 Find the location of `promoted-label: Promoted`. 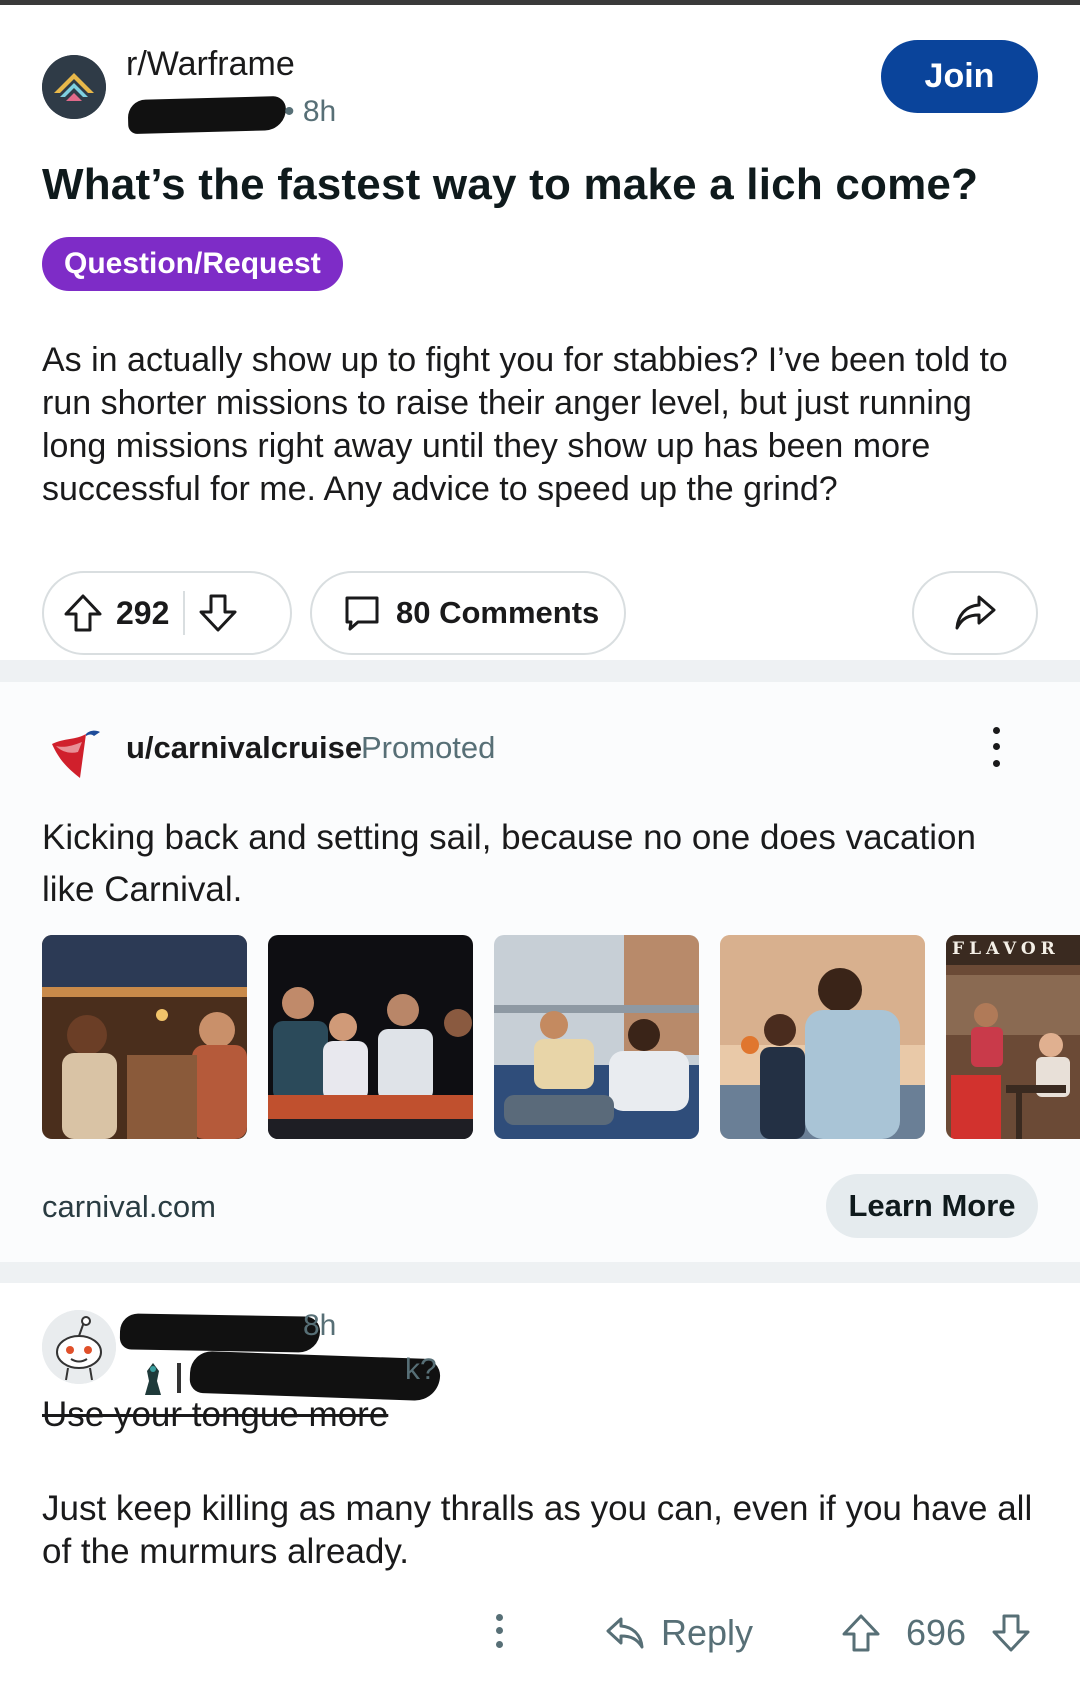

promoted-label: Promoted is located at coordinates (428, 747).